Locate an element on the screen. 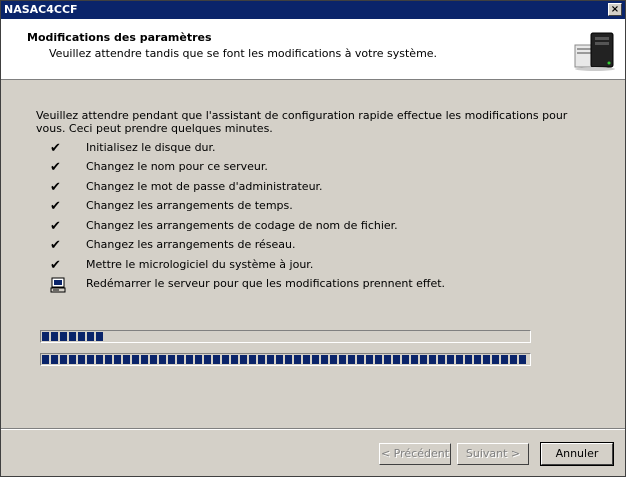  footer-divider is located at coordinates (313, 429).